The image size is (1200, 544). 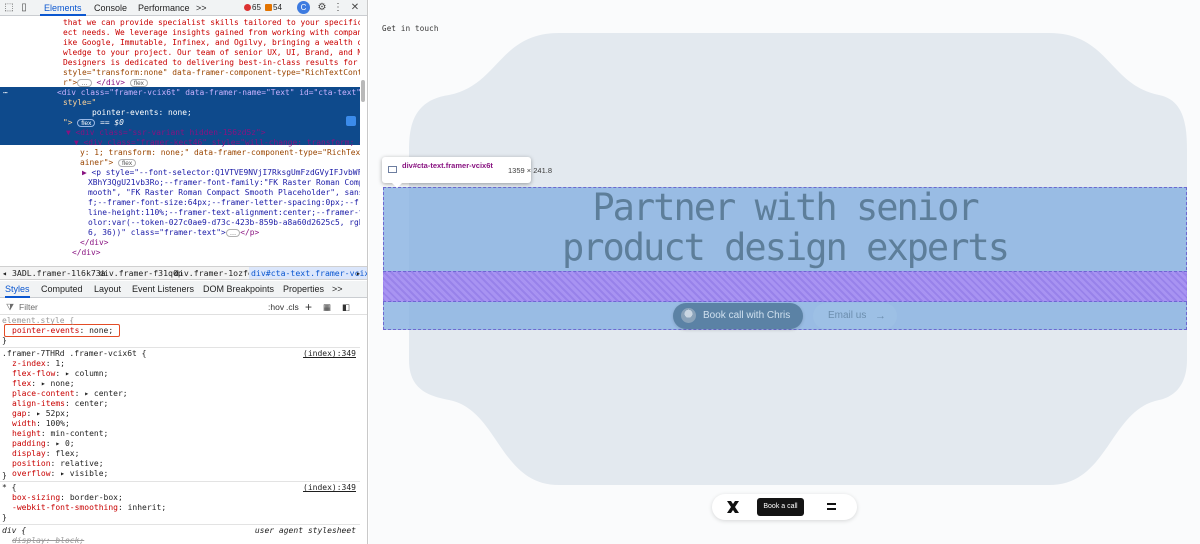 I want to click on floating-navbar: Book a call, so click(x=784, y=507).